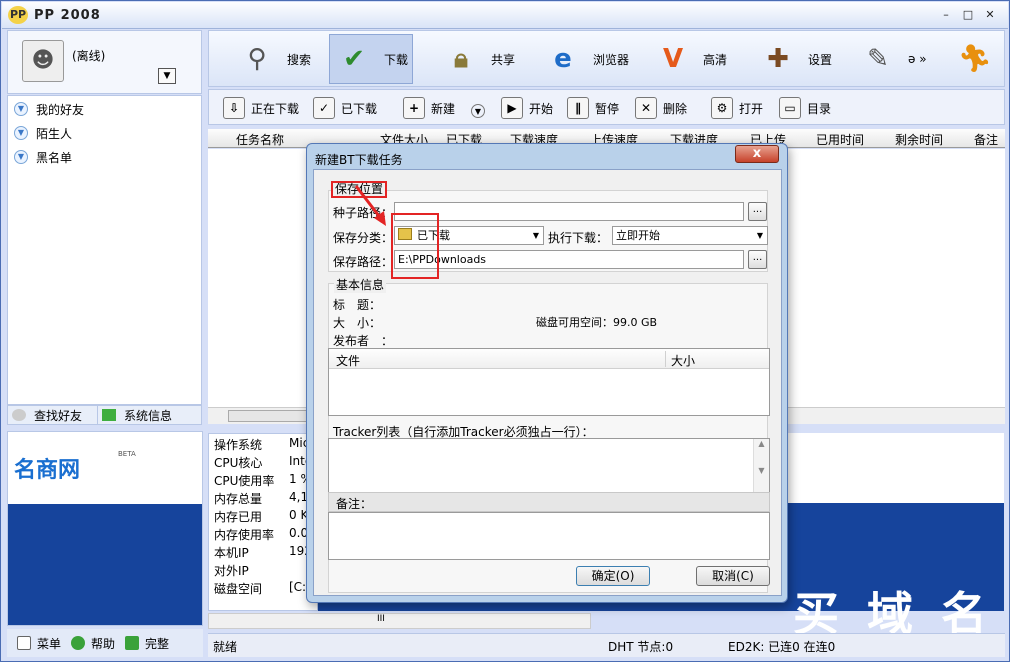  I want to click on toolbar-label: 搜索, so click(299, 59).